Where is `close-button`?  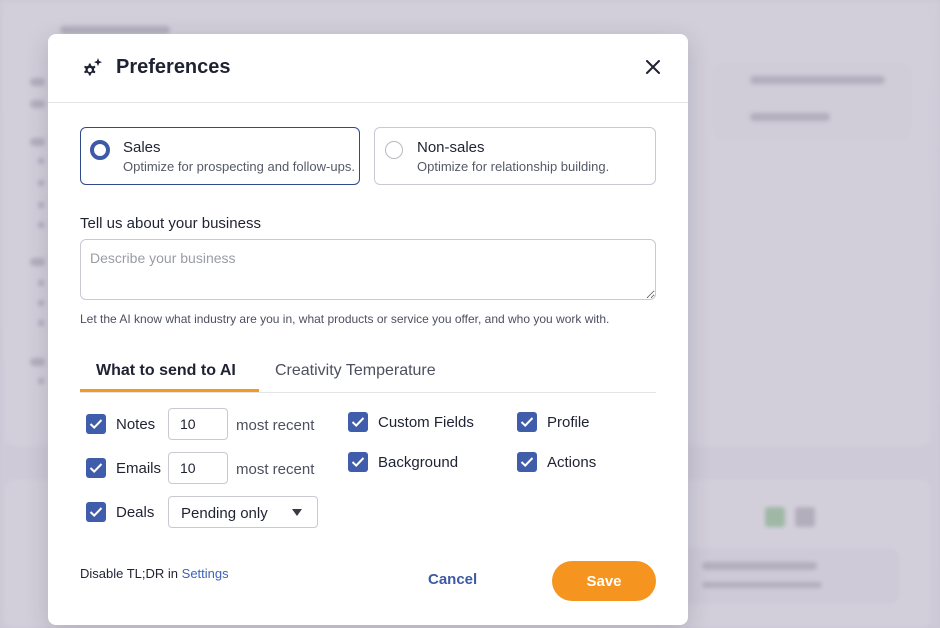
close-button is located at coordinates (653, 67).